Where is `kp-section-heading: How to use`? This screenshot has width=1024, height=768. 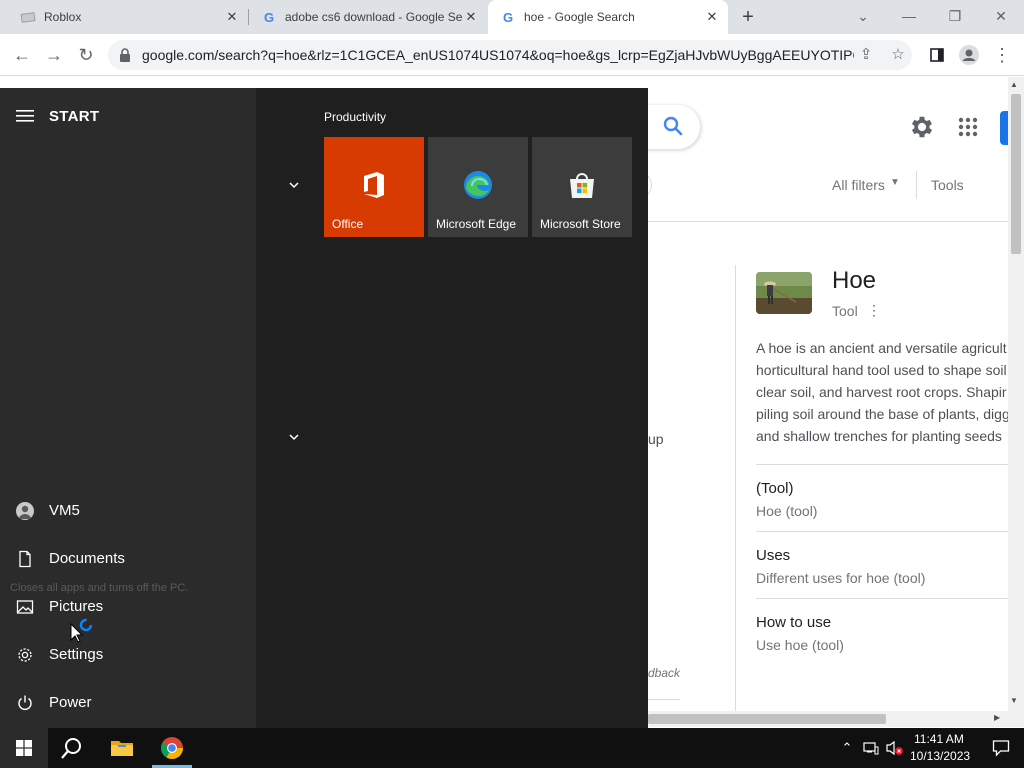
kp-section-heading: How to use is located at coordinates (794, 622).